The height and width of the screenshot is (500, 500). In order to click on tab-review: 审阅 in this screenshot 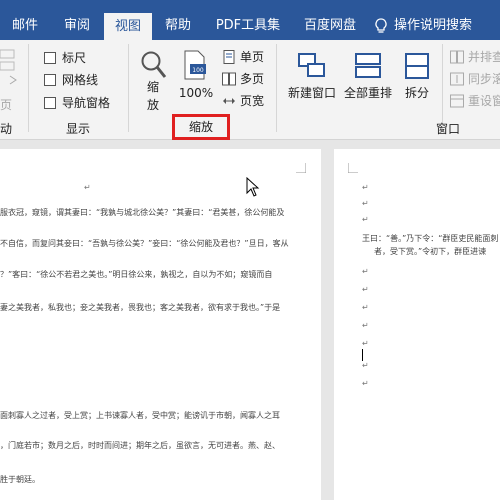, I will do `click(77, 26)`.